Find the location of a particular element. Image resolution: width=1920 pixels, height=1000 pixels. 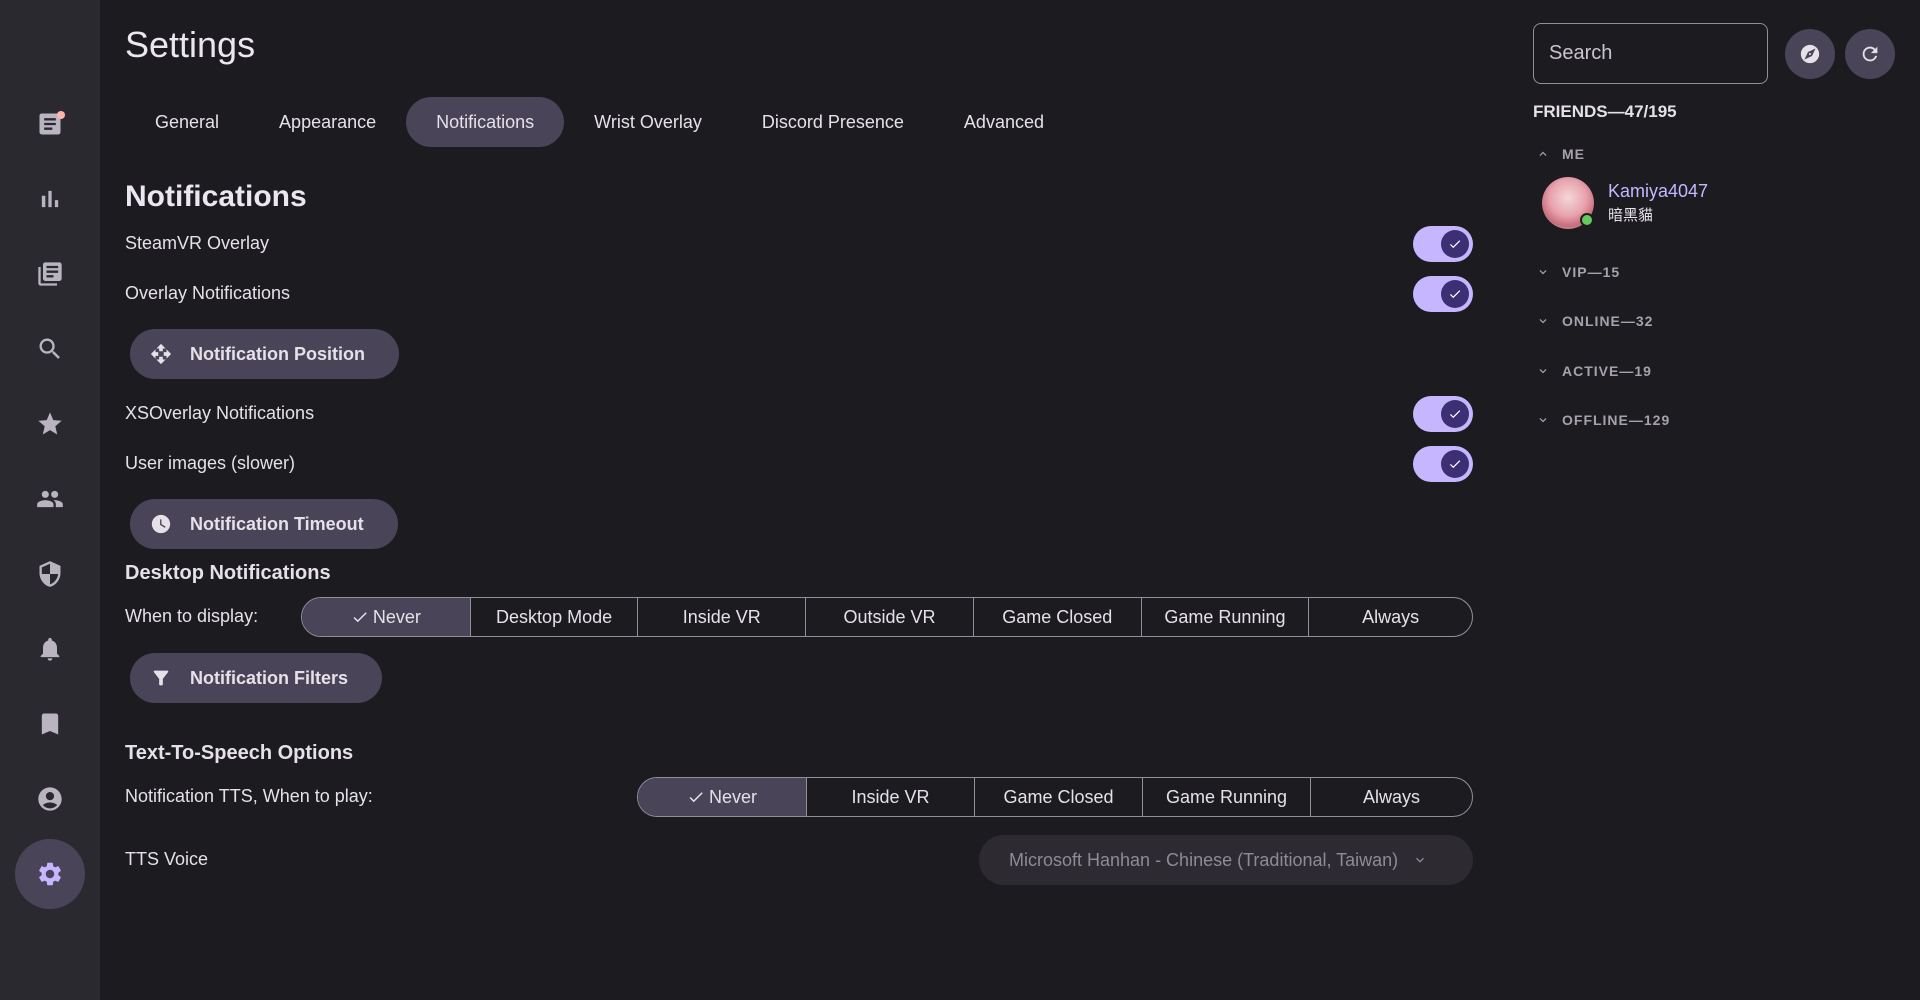

online-status-dot is located at coordinates (1587, 220).